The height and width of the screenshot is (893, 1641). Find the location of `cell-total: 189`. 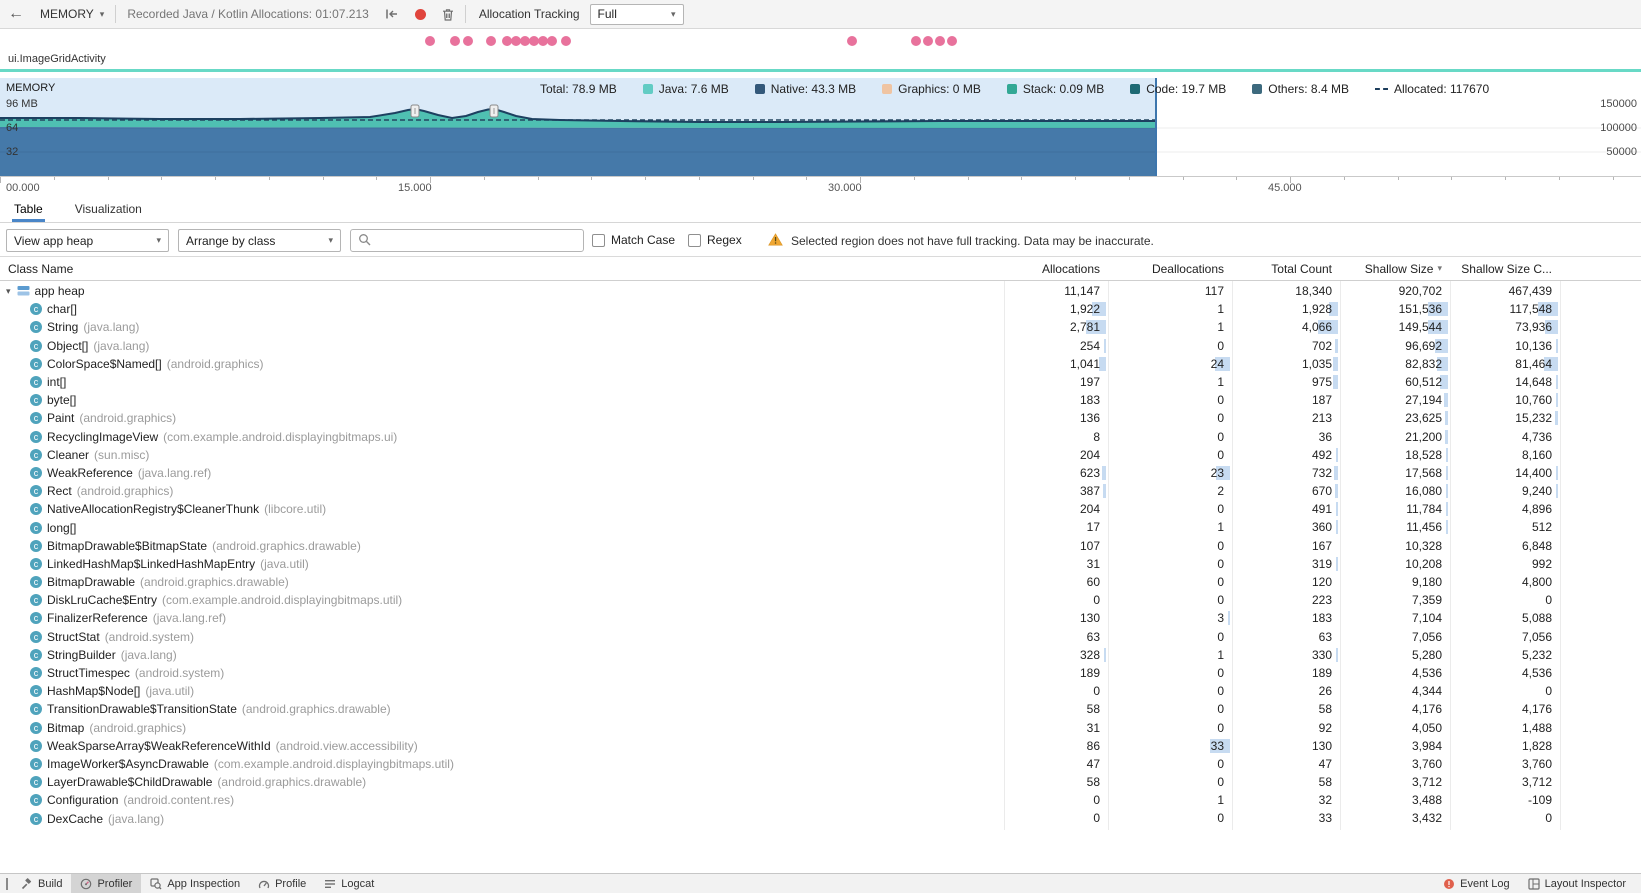

cell-total: 189 is located at coordinates (1286, 673).